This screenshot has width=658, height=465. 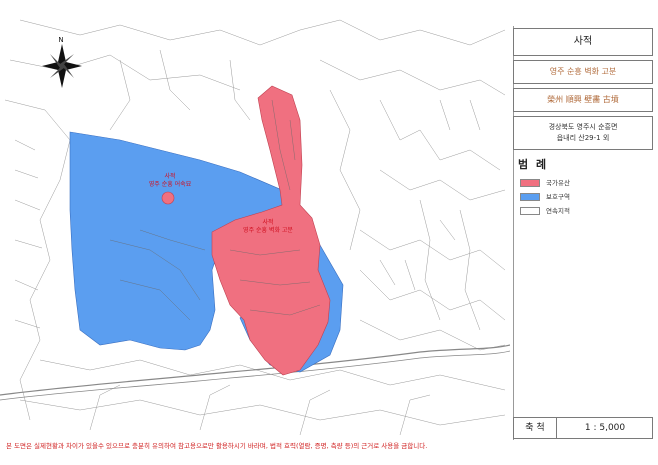 I want to click on scale-box: 축 척 1 : 5,000, so click(x=583, y=428).